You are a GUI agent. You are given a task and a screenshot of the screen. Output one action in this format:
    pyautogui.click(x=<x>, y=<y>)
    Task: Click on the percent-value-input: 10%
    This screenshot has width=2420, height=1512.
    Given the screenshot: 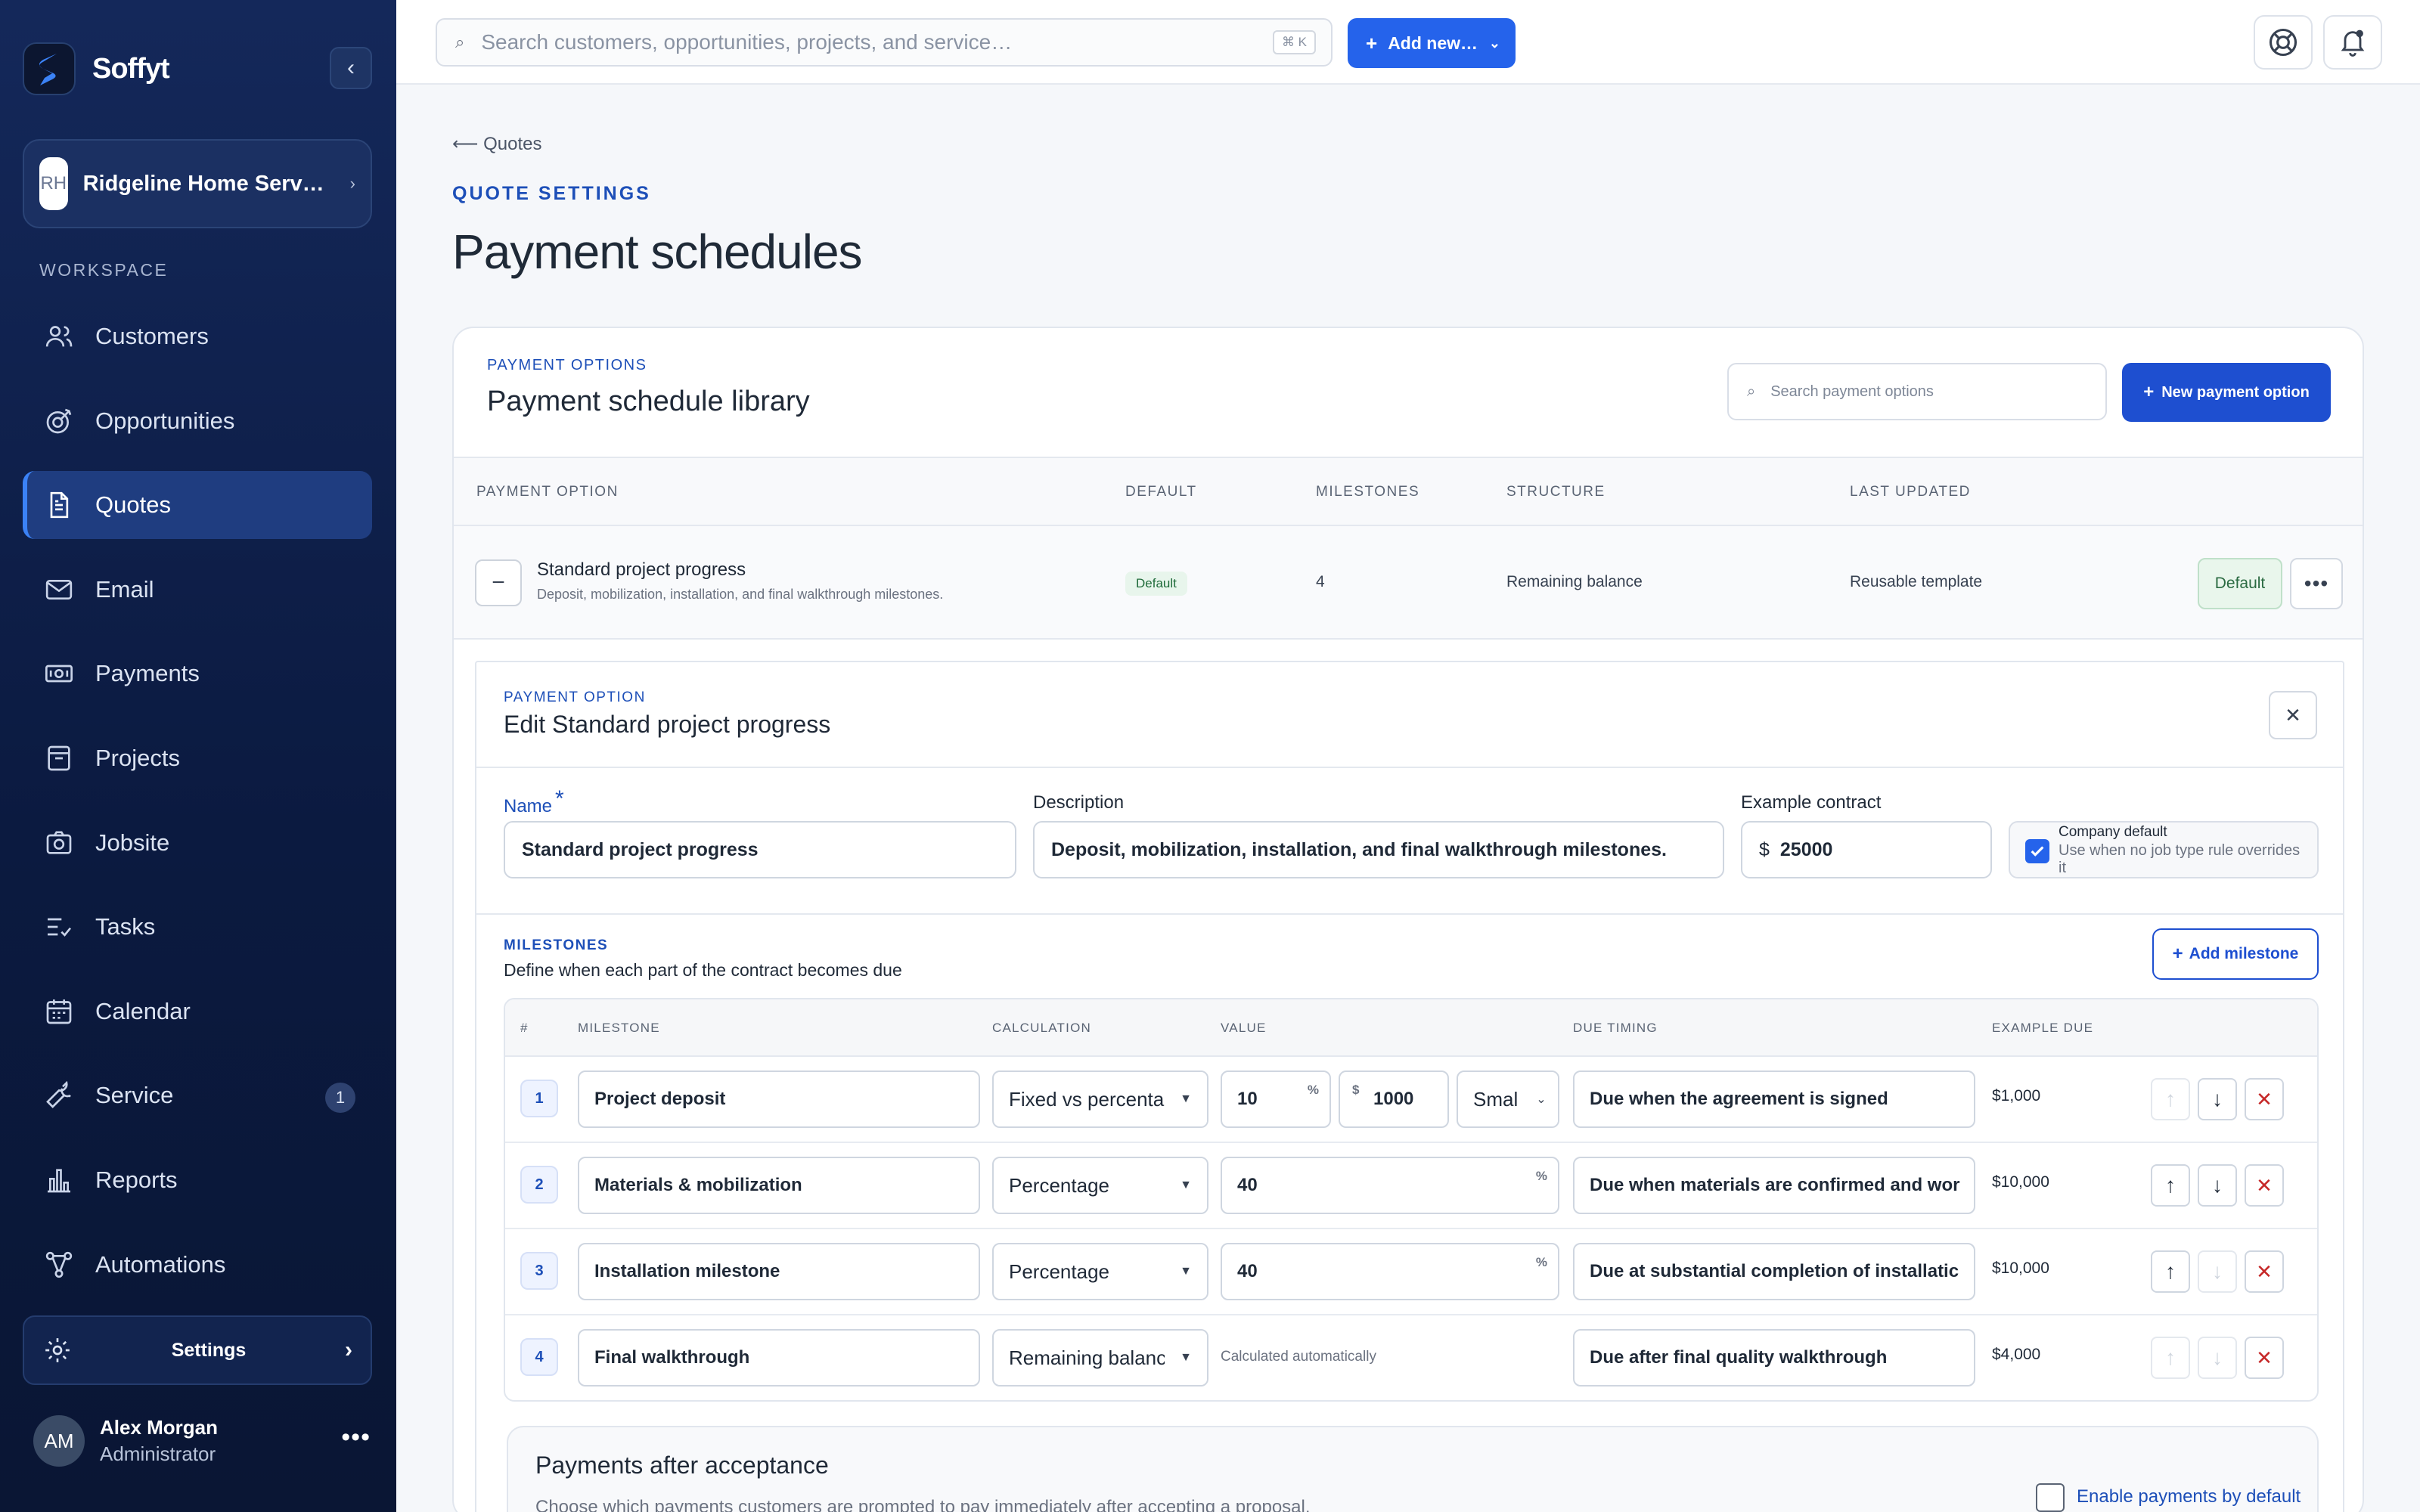 What is the action you would take?
    pyautogui.click(x=1276, y=1099)
    